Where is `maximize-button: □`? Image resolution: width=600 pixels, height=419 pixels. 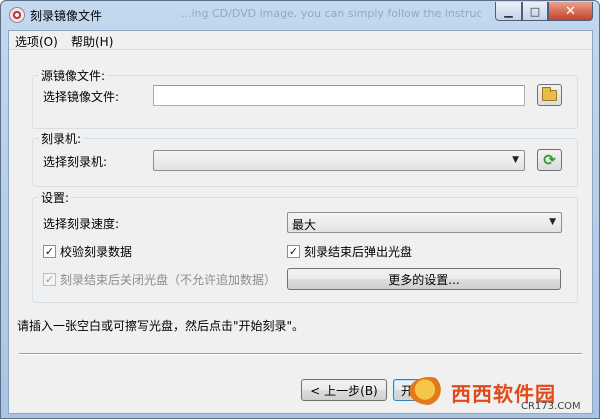 maximize-button: □ is located at coordinates (535, 11).